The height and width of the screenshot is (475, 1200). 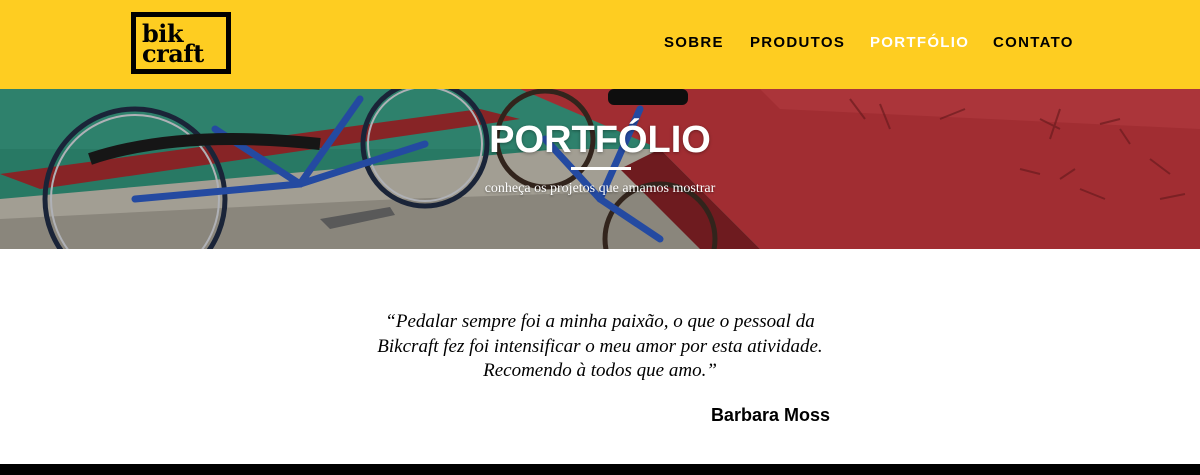 What do you see at coordinates (919, 42) in the screenshot?
I see `nav-item-portfolio: PORTFÓLIO` at bounding box center [919, 42].